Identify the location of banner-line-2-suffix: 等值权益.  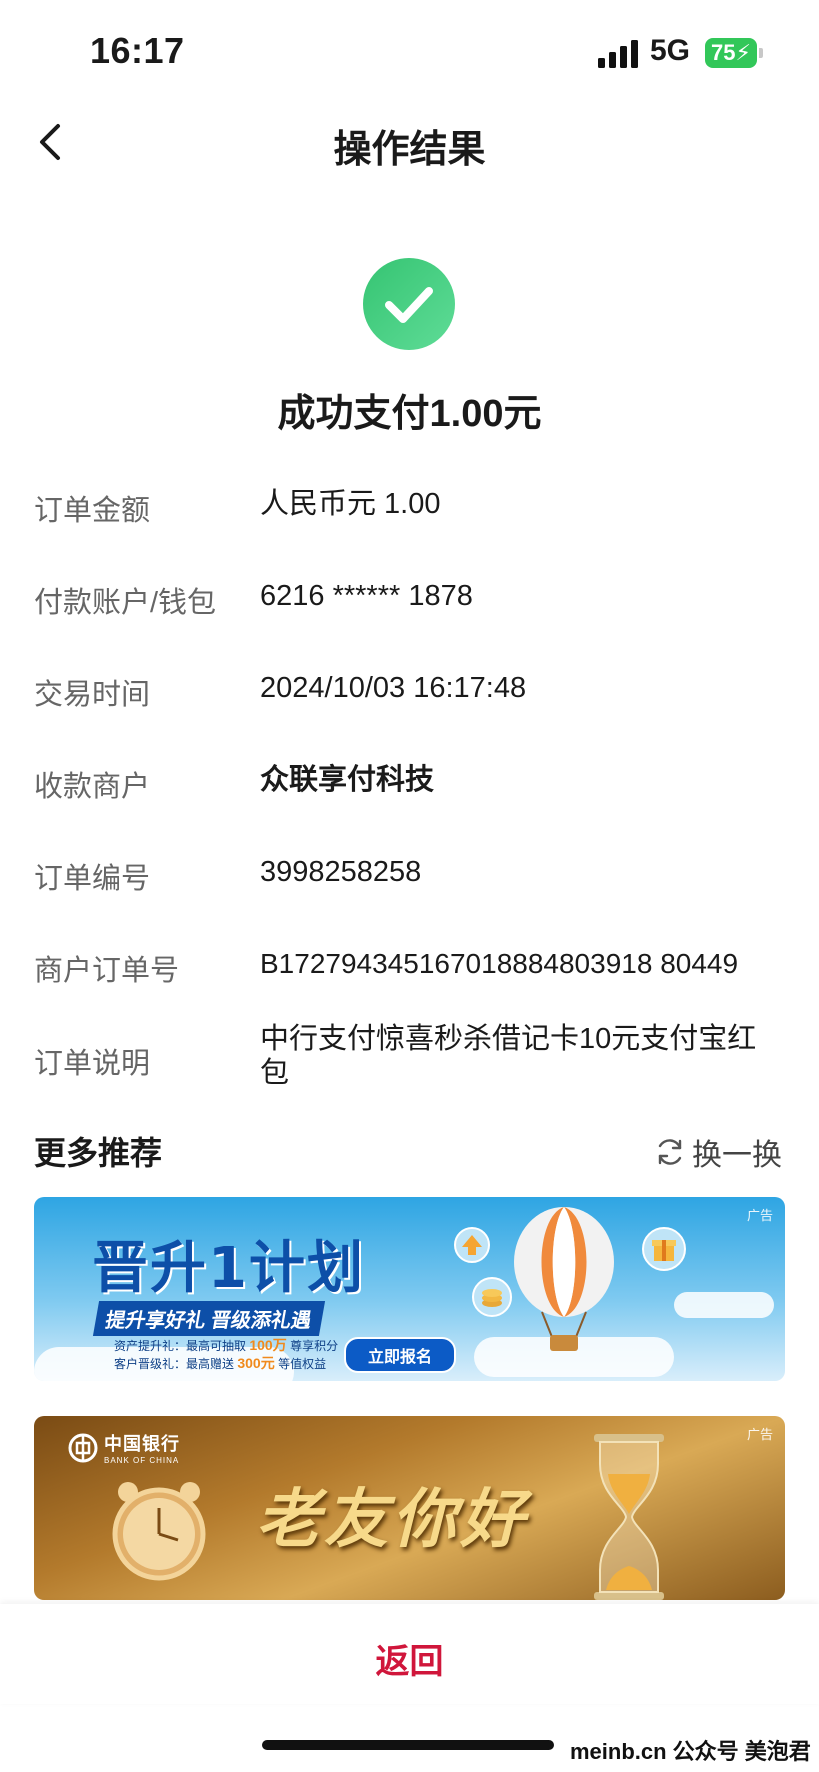
(302, 1364).